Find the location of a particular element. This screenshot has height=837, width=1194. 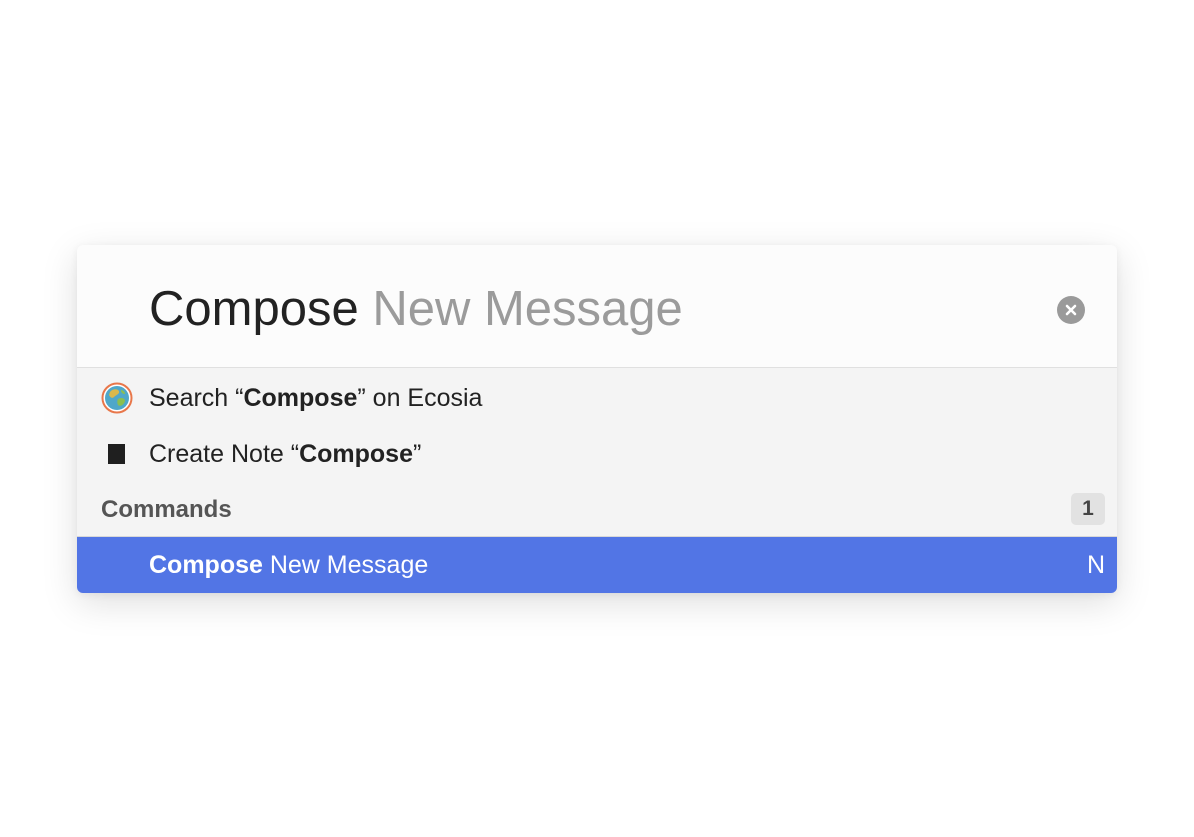

commands-section-title: Commands is located at coordinates (166, 509).